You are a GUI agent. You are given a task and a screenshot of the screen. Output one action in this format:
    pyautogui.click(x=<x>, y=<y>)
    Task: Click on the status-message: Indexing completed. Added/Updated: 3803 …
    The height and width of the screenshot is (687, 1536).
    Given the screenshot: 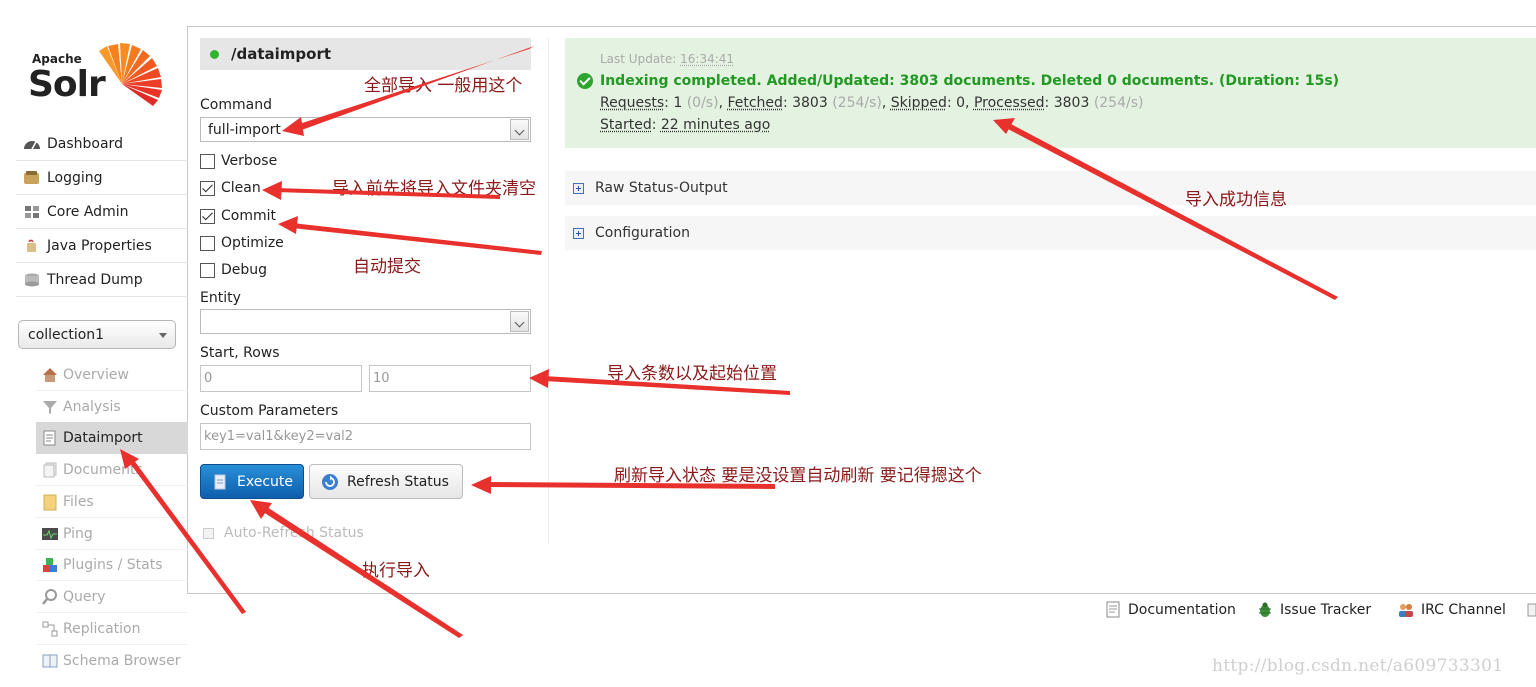 What is the action you would take?
    pyautogui.click(x=958, y=81)
    